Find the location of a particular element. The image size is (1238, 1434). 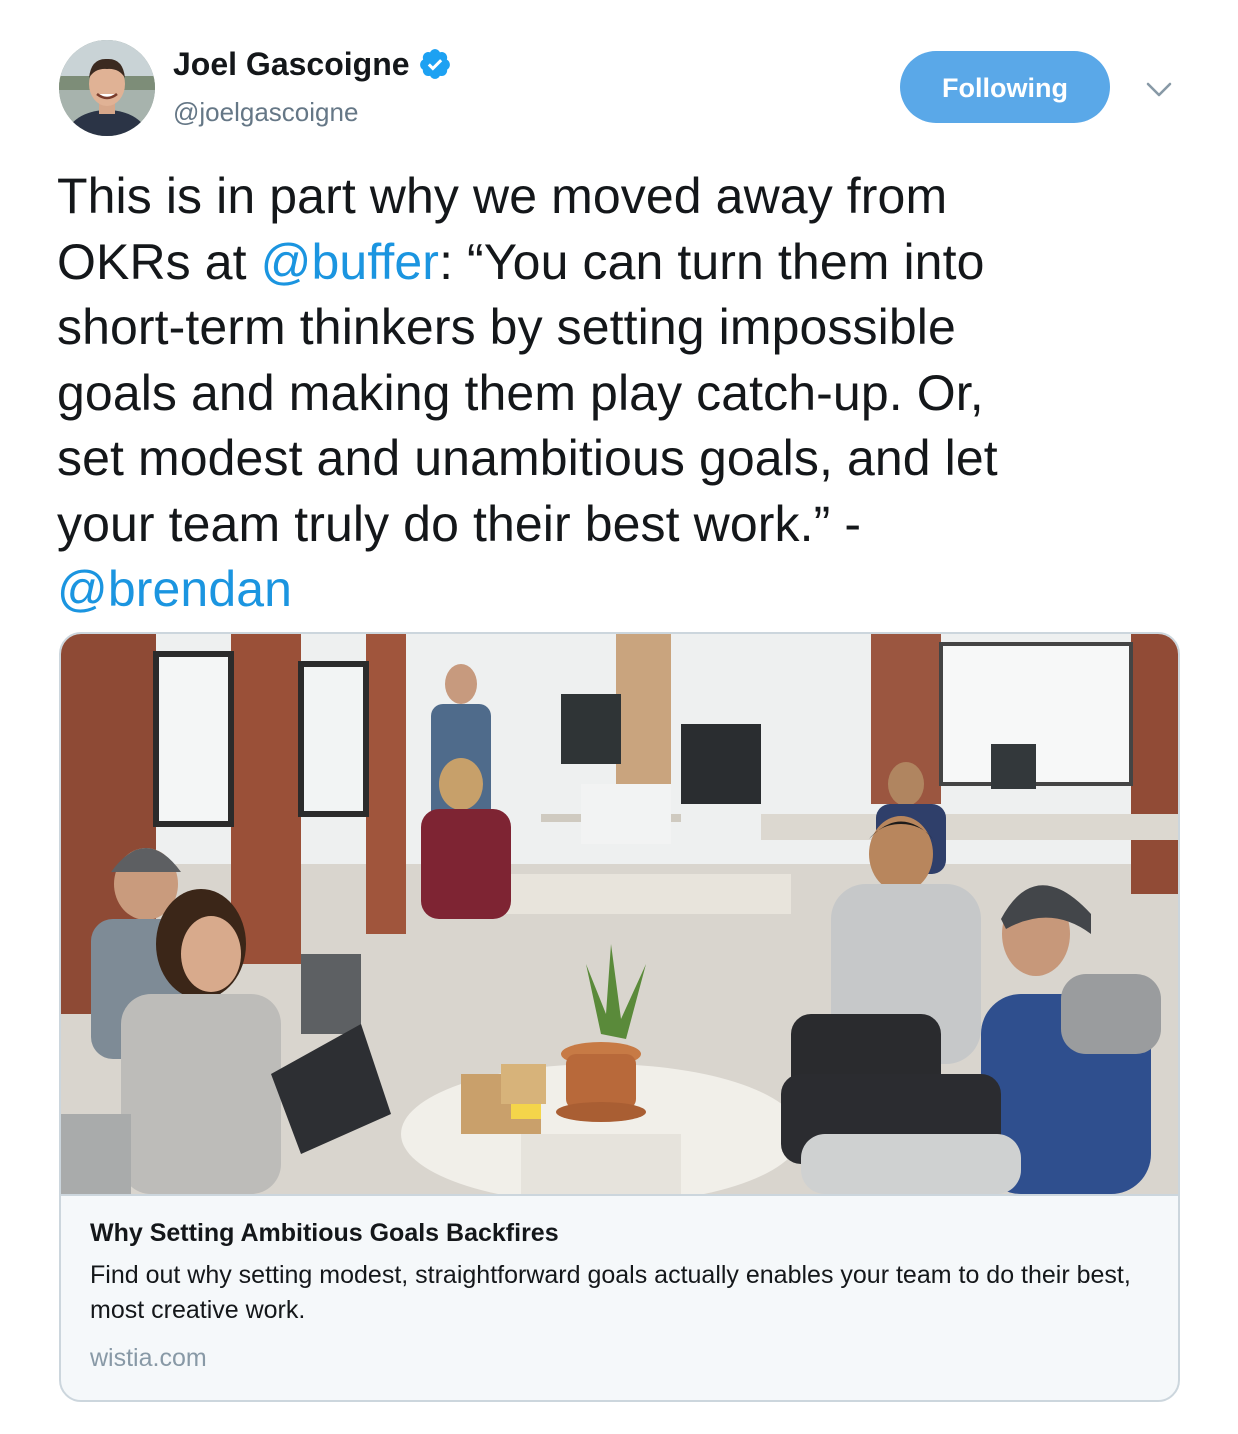

avatar-photo is located at coordinates (107, 88).